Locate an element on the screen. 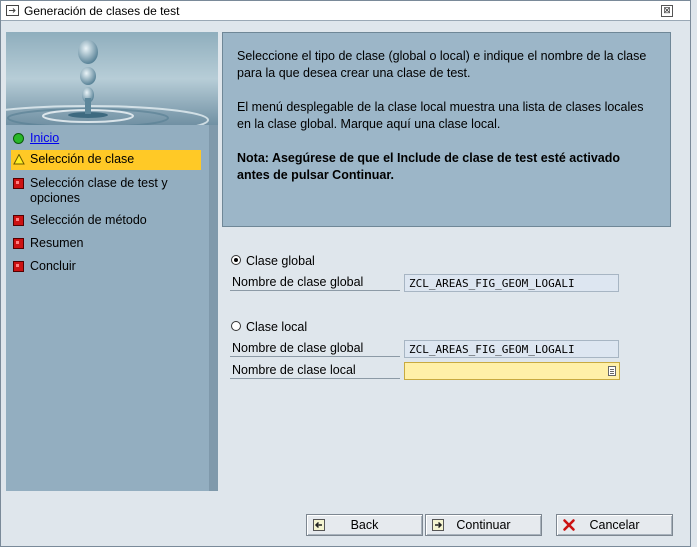 The height and width of the screenshot is (547, 697). global-class-name-label: Nombre de clase global is located at coordinates (315, 282).